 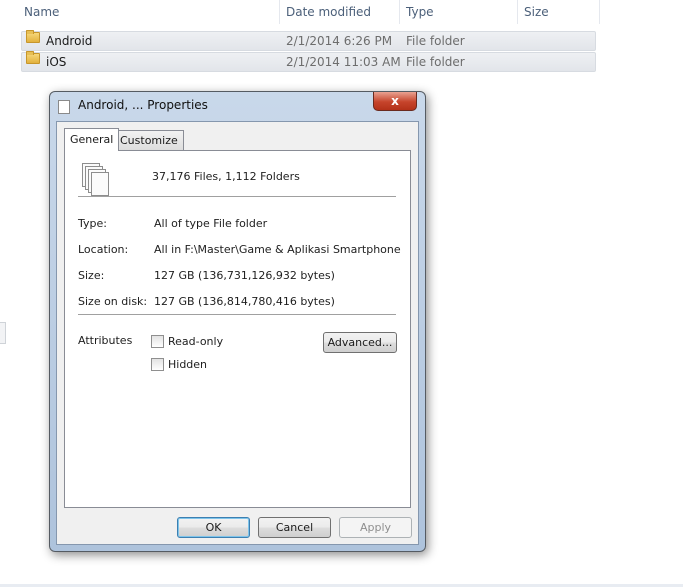 What do you see at coordinates (113, 301) in the screenshot?
I see `size-on-disk-label: Size on disk:` at bounding box center [113, 301].